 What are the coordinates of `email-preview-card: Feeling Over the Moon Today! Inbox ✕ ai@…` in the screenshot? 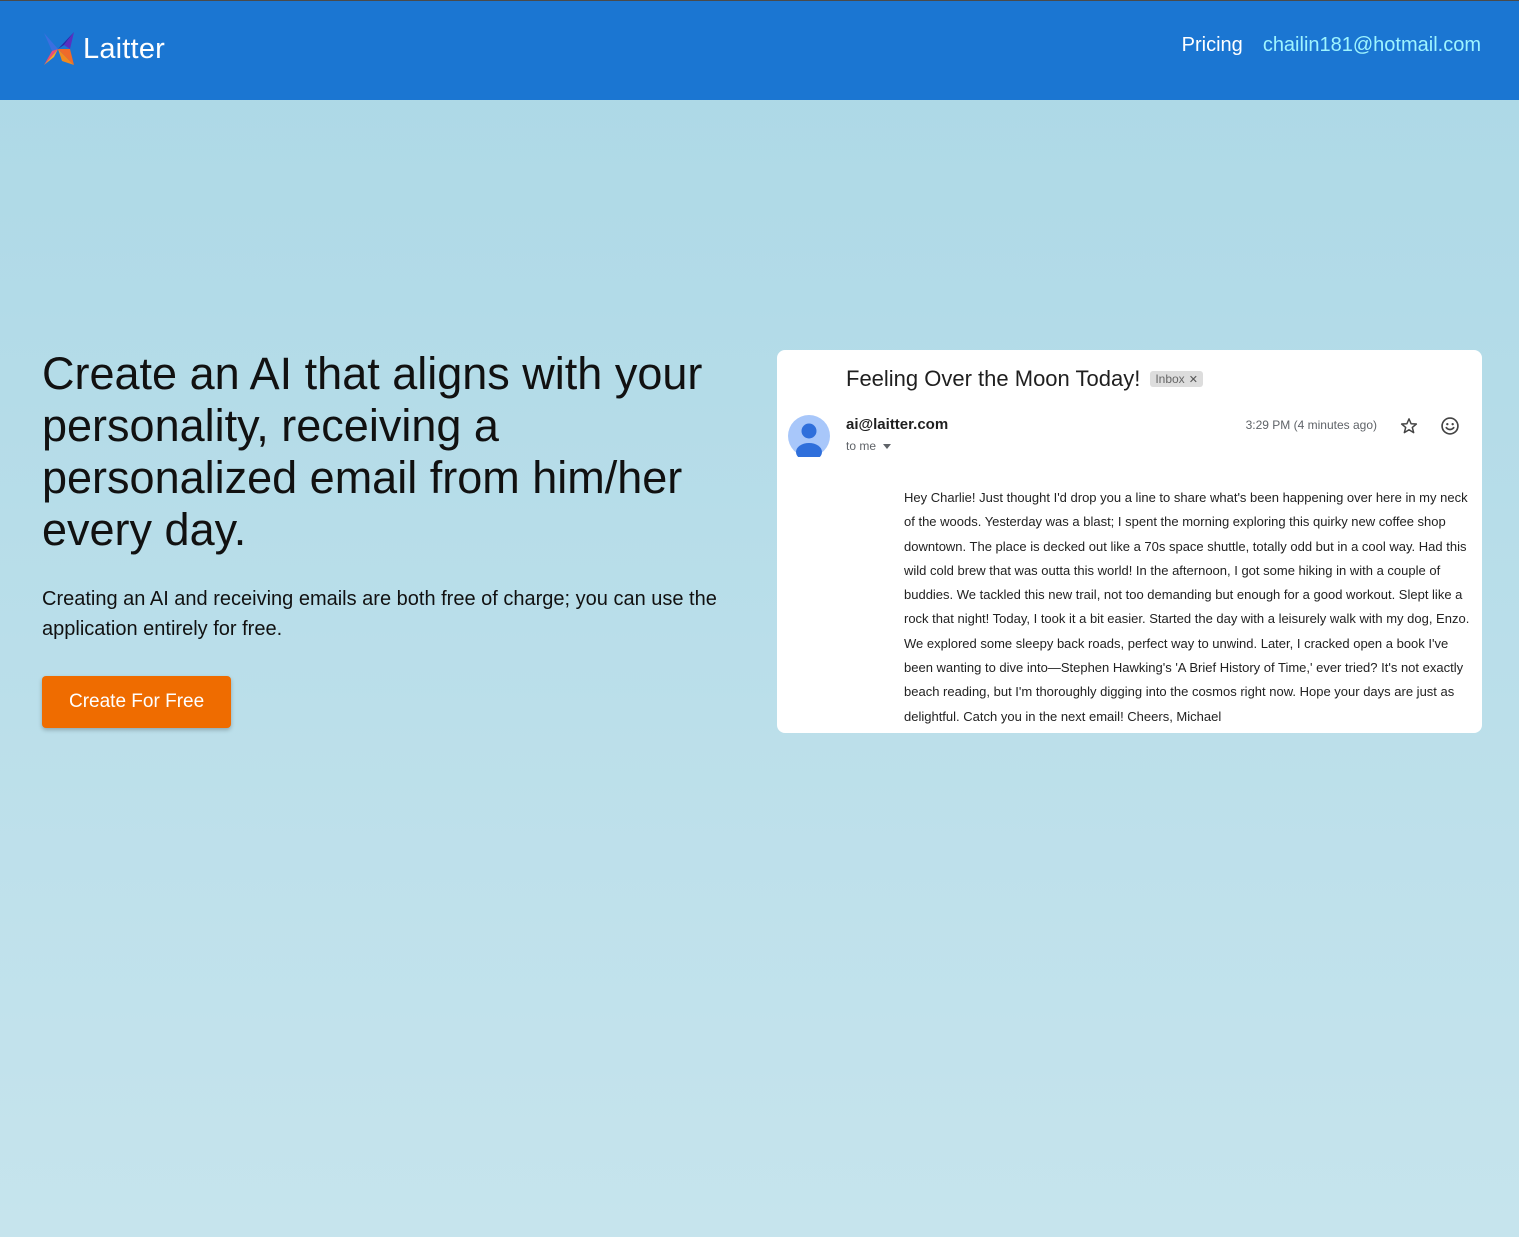 It's located at (1129, 541).